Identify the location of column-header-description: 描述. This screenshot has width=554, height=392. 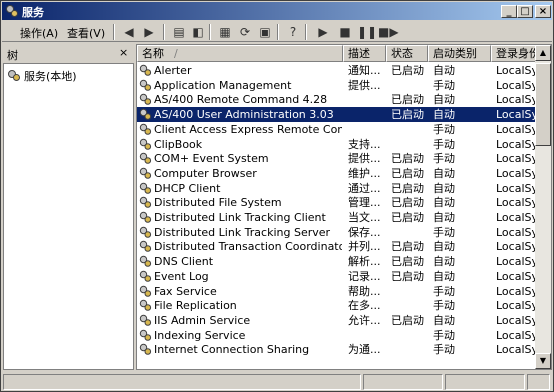
(364, 53).